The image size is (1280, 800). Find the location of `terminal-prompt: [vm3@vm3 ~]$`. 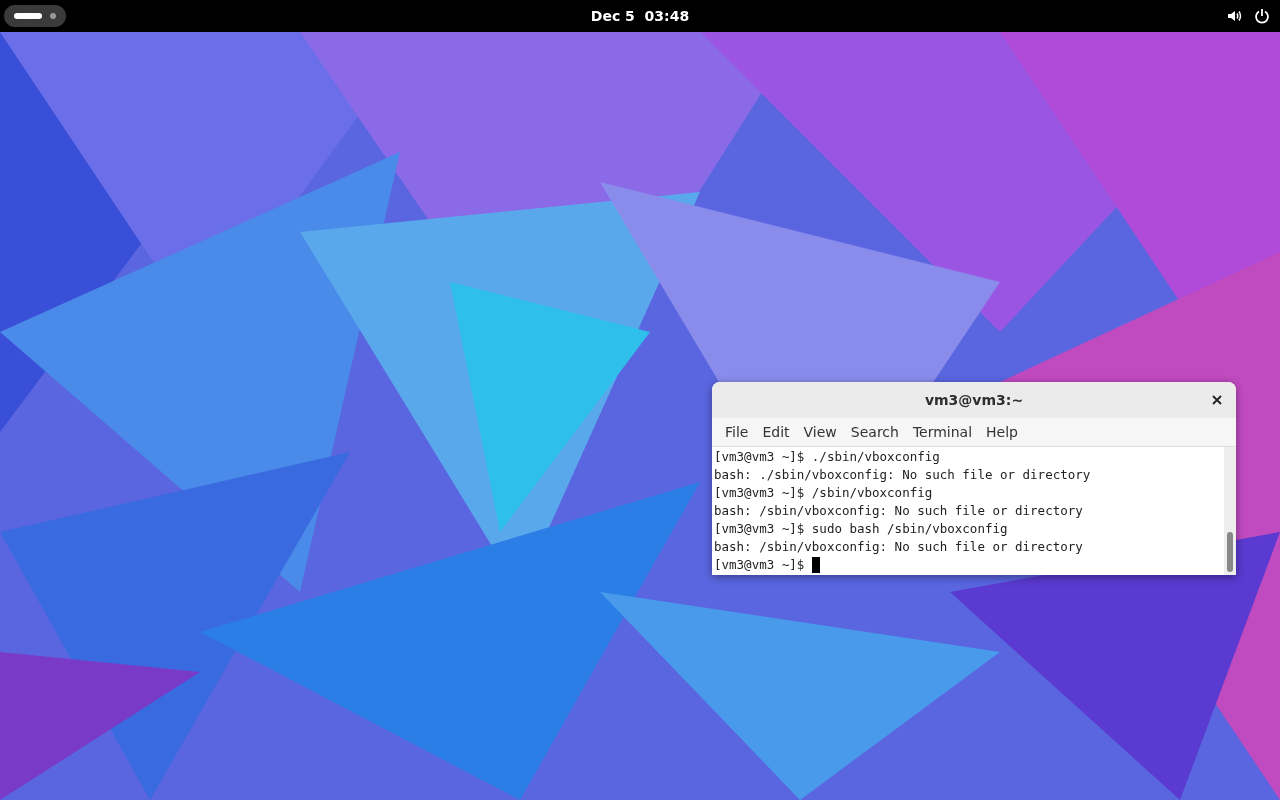

terminal-prompt: [vm3@vm3 ~]$ is located at coordinates (759, 565).